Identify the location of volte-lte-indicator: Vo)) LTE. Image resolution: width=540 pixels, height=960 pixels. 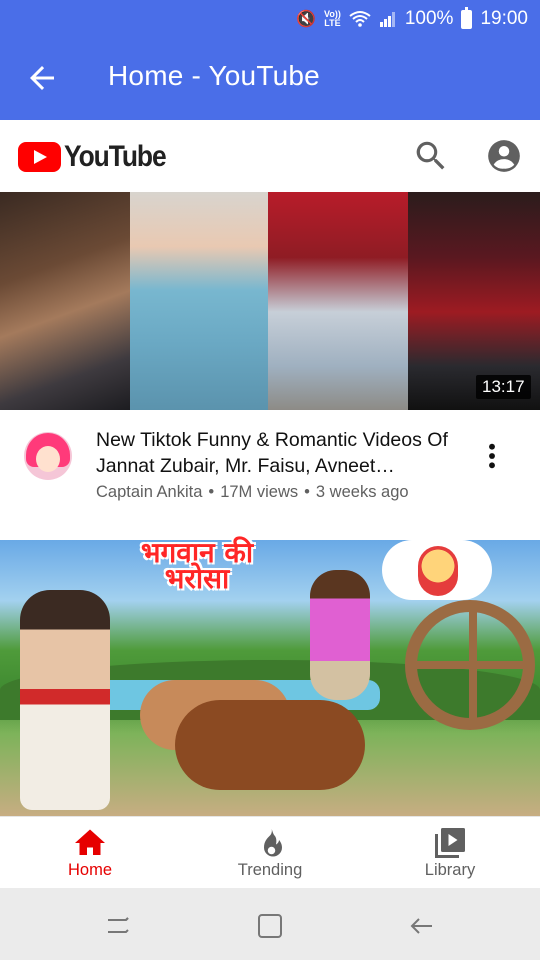
(332, 19).